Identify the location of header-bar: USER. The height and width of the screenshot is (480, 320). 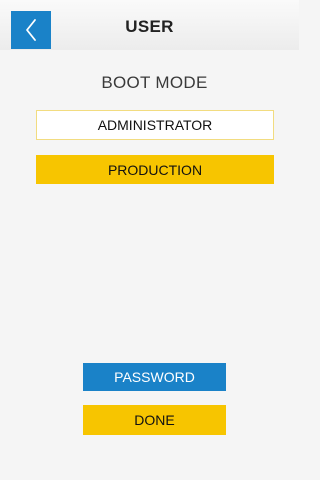
(149, 25).